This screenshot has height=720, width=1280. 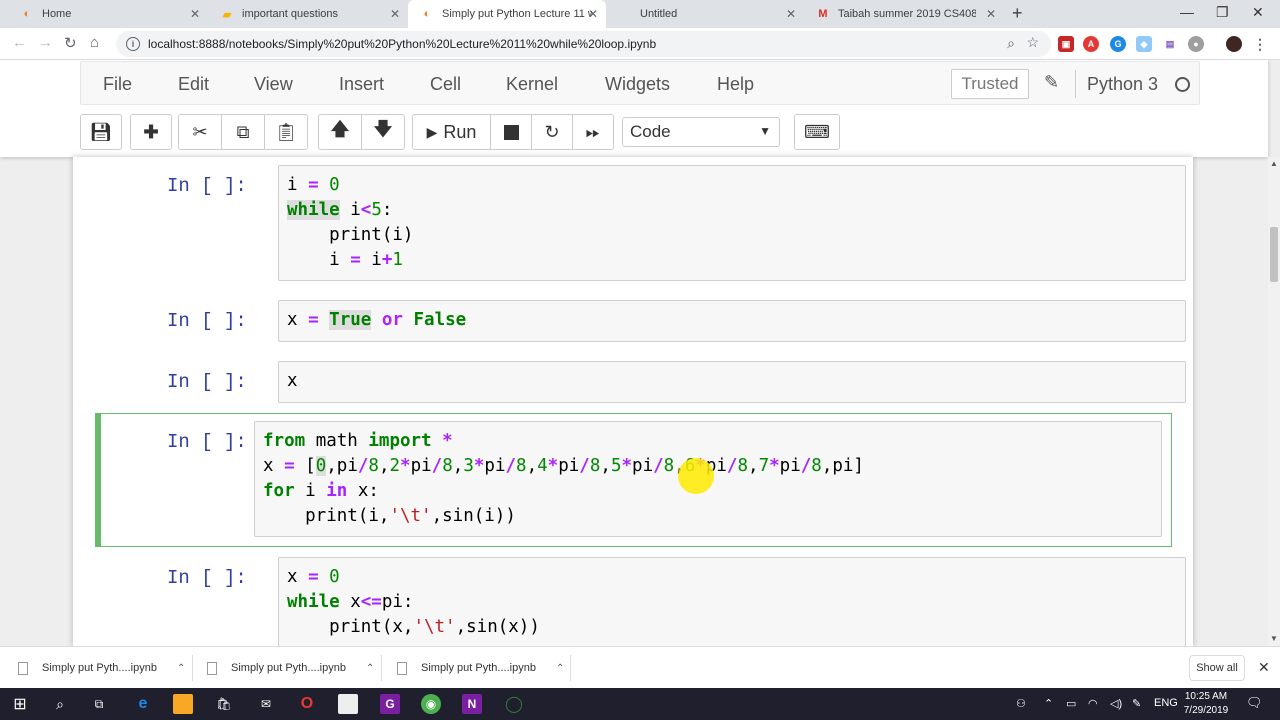 I want to click on insert-cell-button: ✚, so click(x=151, y=132).